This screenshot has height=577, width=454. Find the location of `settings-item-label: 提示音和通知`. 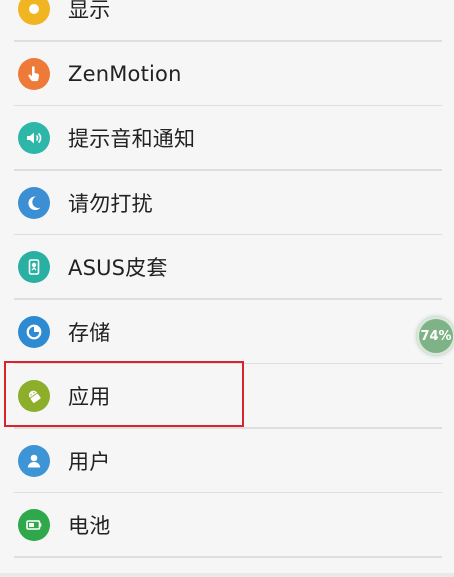

settings-item-label: 提示音和通知 is located at coordinates (132, 139).